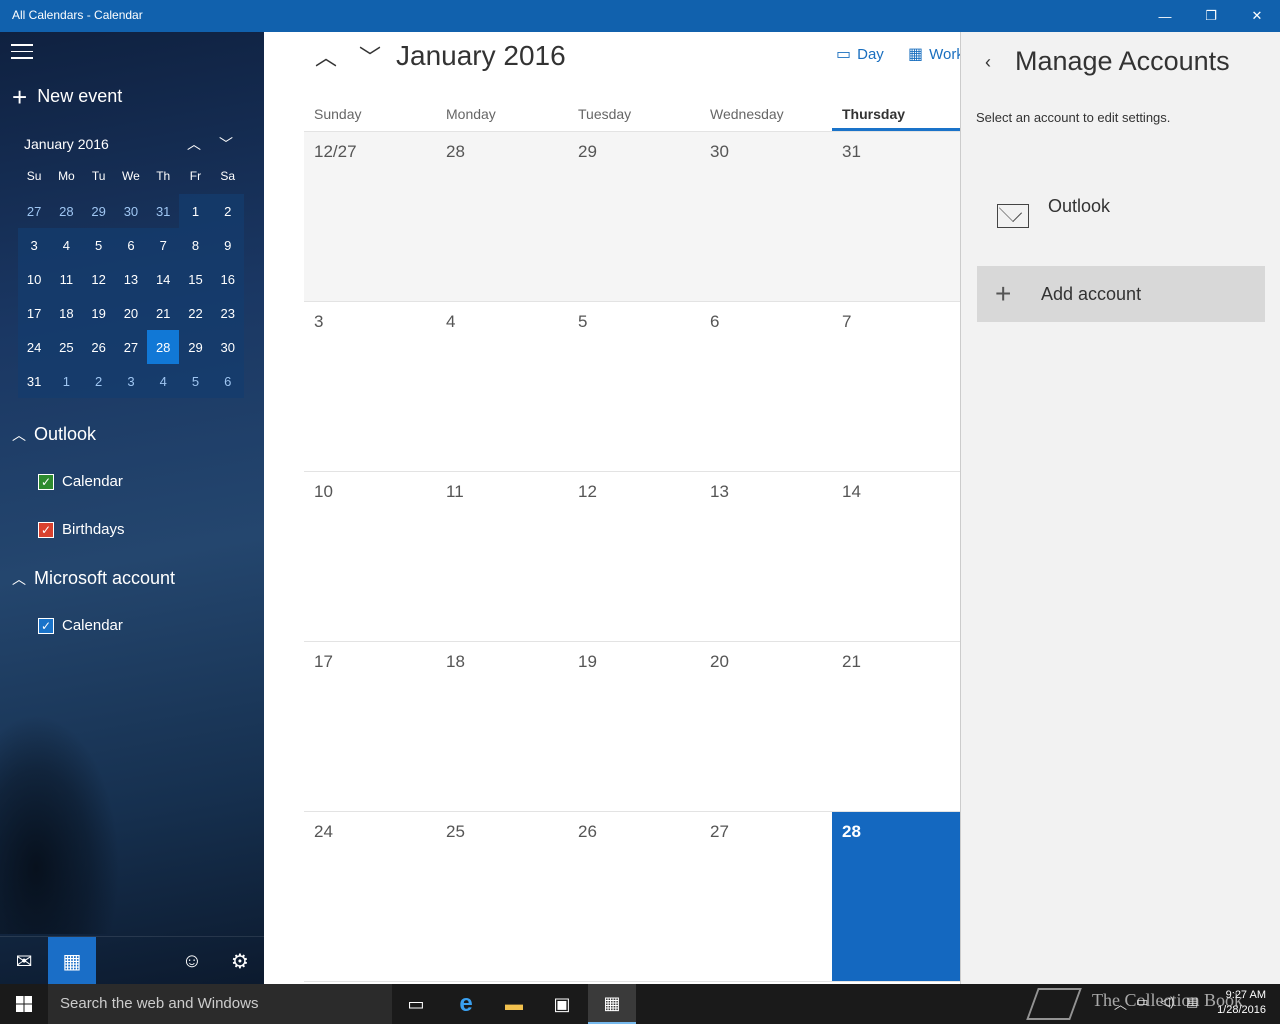 The width and height of the screenshot is (1280, 1024). Describe the element at coordinates (612, 1004) in the screenshot. I see `calendar-app-icon: ▦` at that location.